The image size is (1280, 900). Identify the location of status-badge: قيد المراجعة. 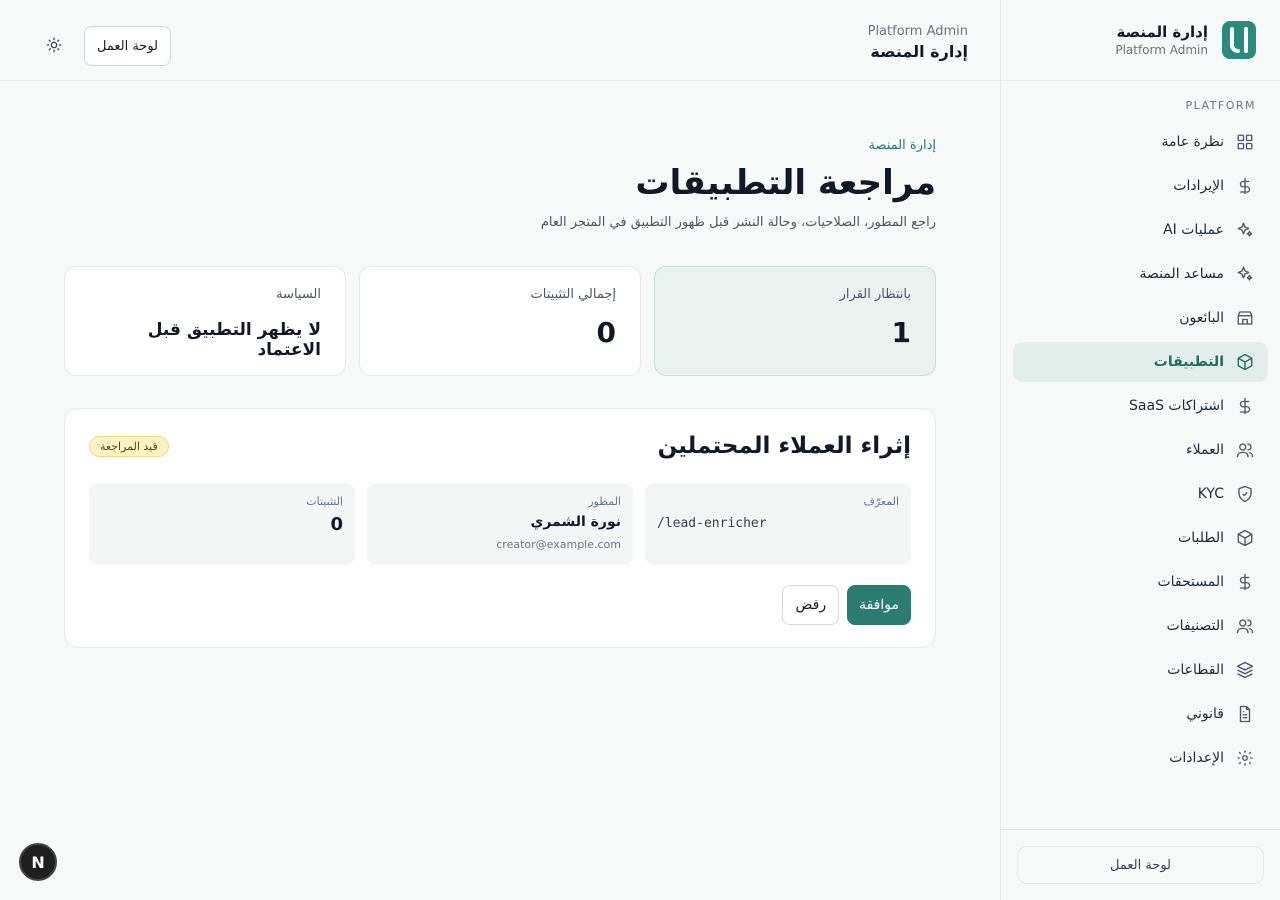
(129, 446).